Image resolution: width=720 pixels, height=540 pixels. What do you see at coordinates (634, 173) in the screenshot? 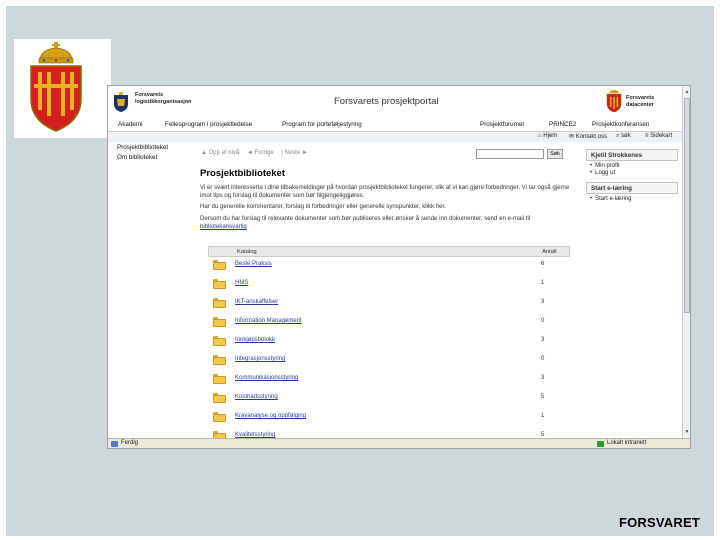
I see `logout-link: Logg ut` at bounding box center [634, 173].